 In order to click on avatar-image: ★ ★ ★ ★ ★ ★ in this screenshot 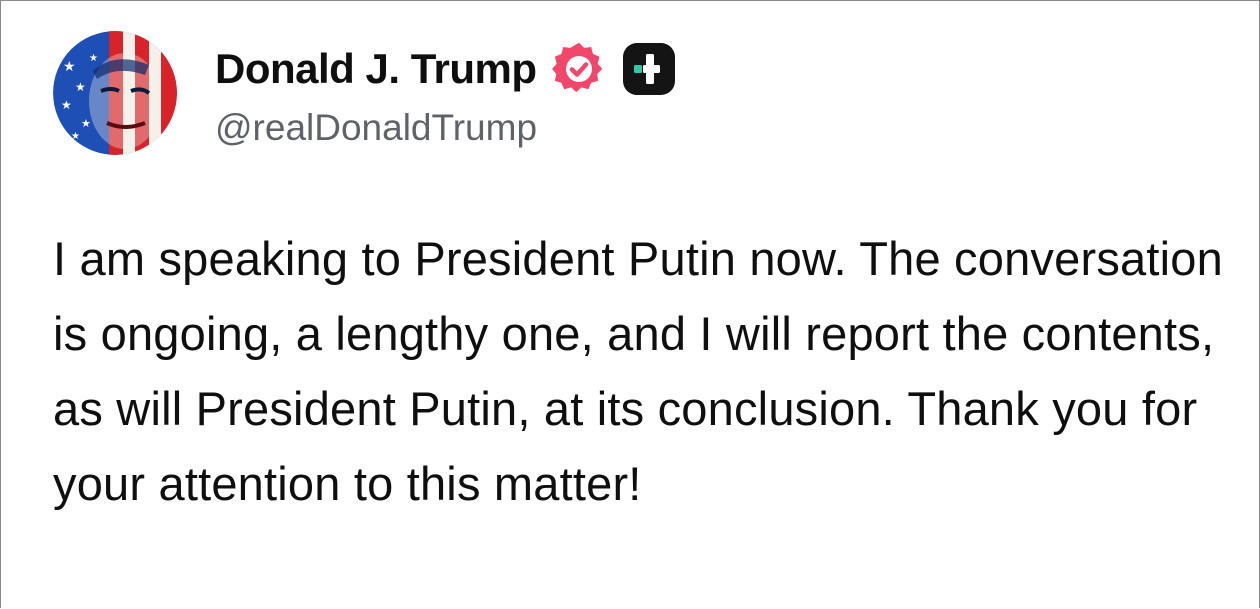, I will do `click(115, 93)`.